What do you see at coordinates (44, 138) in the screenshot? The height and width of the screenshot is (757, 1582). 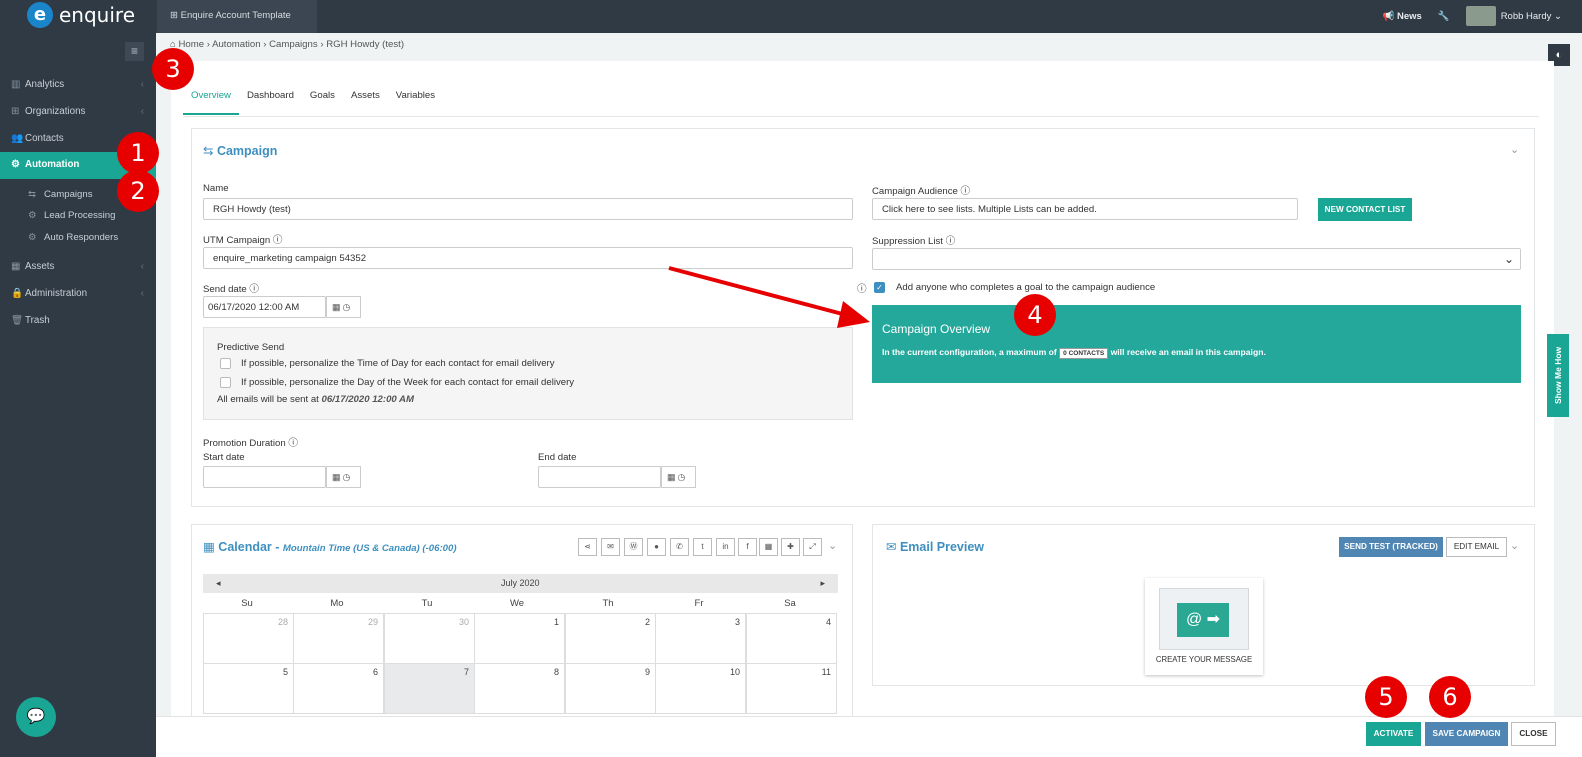 I see `sidebar-item-label: Contacts` at bounding box center [44, 138].